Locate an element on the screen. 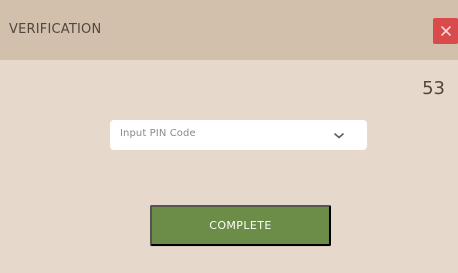 The height and width of the screenshot is (273, 458). pin-code-dropdown: Input PIN Code is located at coordinates (238, 135).